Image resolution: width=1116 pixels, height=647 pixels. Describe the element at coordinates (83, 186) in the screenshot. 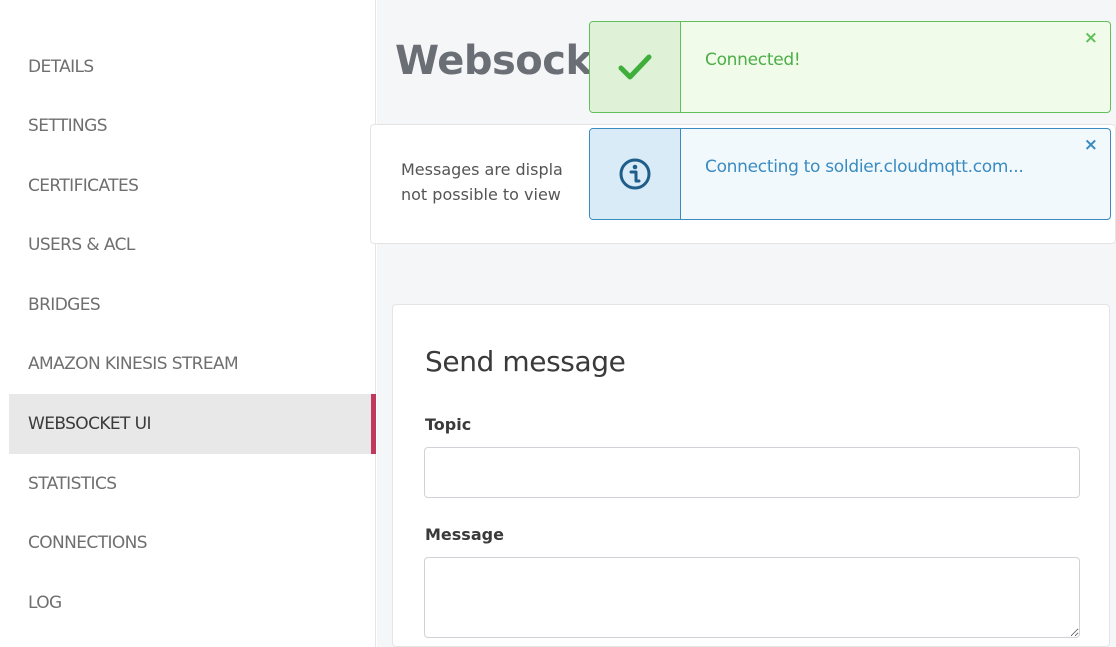

I see `sidebar-item-label: CERTIFICATES` at that location.